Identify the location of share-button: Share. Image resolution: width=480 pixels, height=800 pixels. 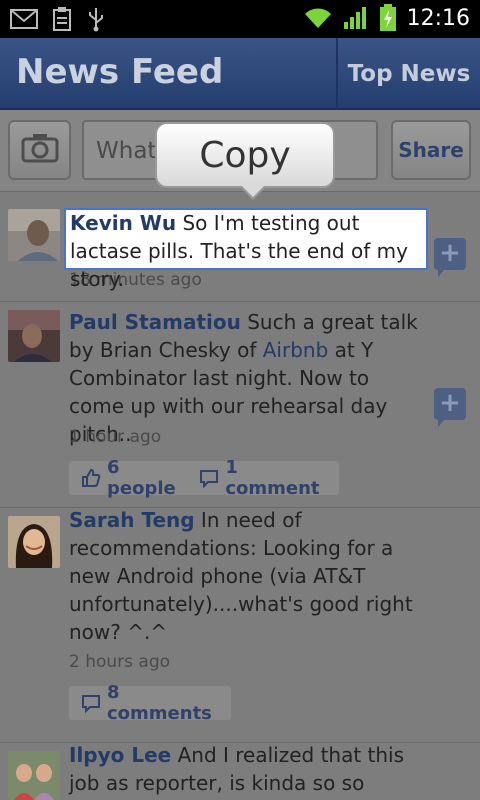
(431, 150).